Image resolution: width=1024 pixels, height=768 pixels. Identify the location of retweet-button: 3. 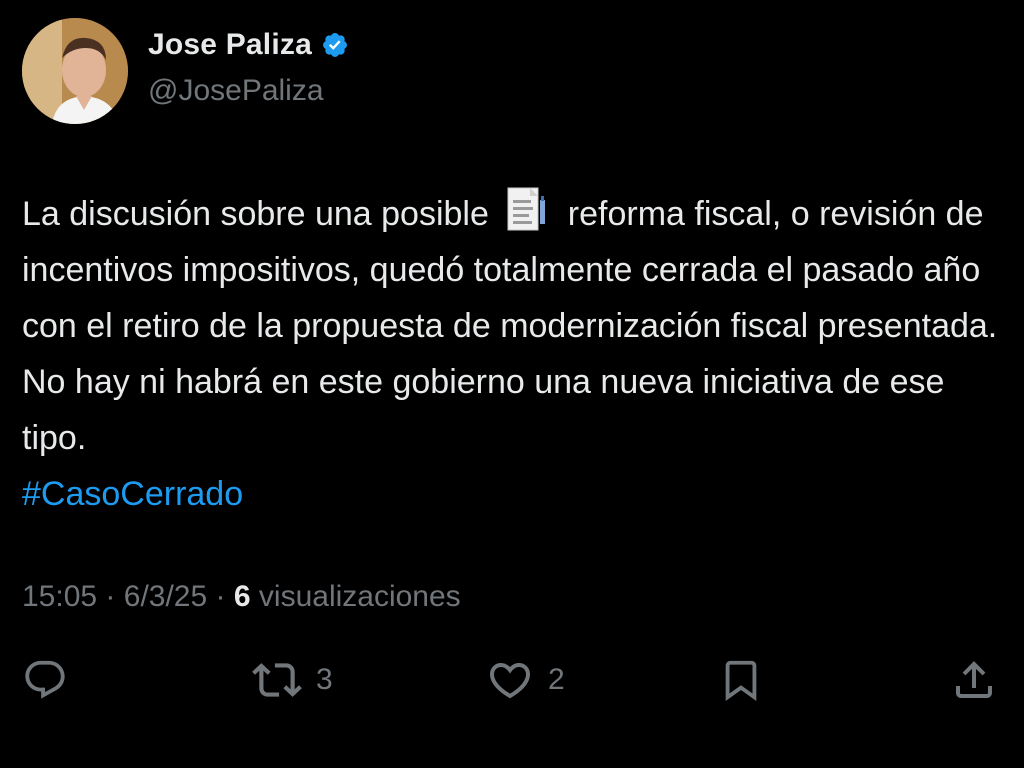
(292, 680).